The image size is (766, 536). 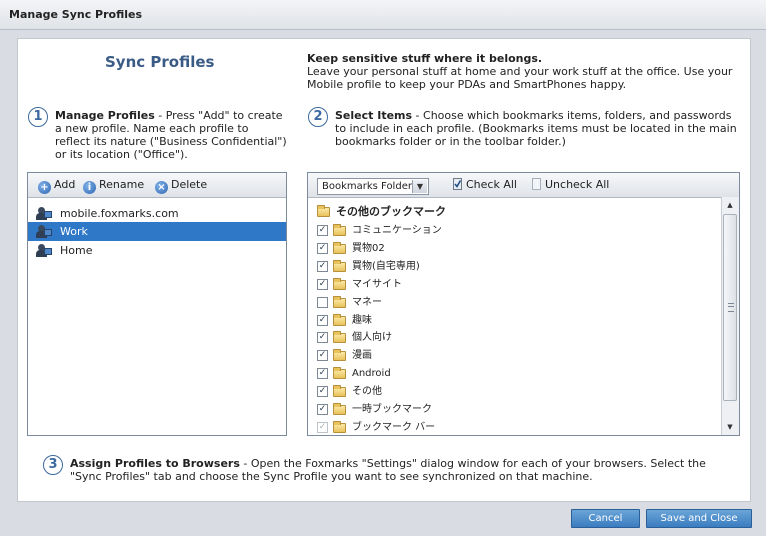 I want to click on step-1-number: 1, so click(x=38, y=117).